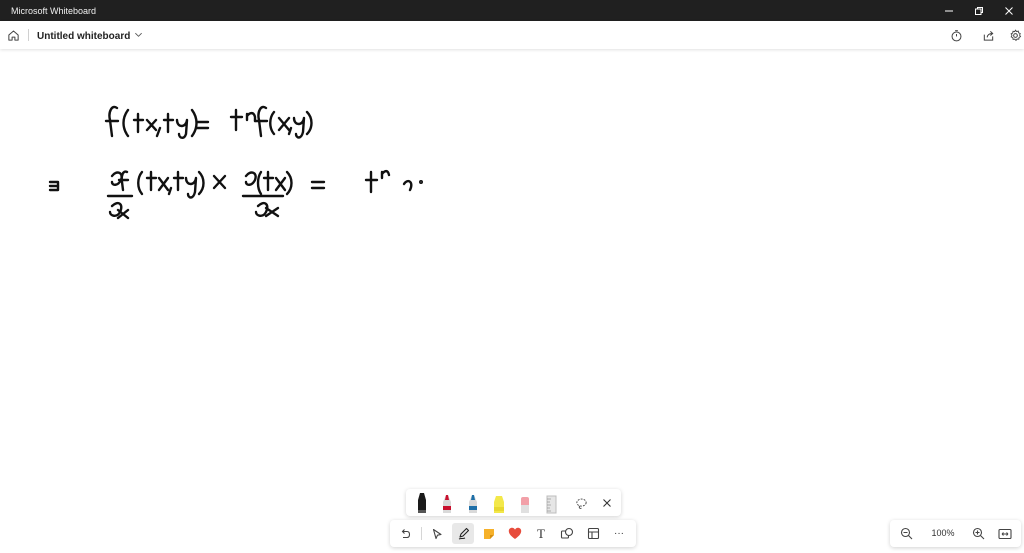 This screenshot has height=553, width=1024. I want to click on zoom-out-icon, so click(906, 533).